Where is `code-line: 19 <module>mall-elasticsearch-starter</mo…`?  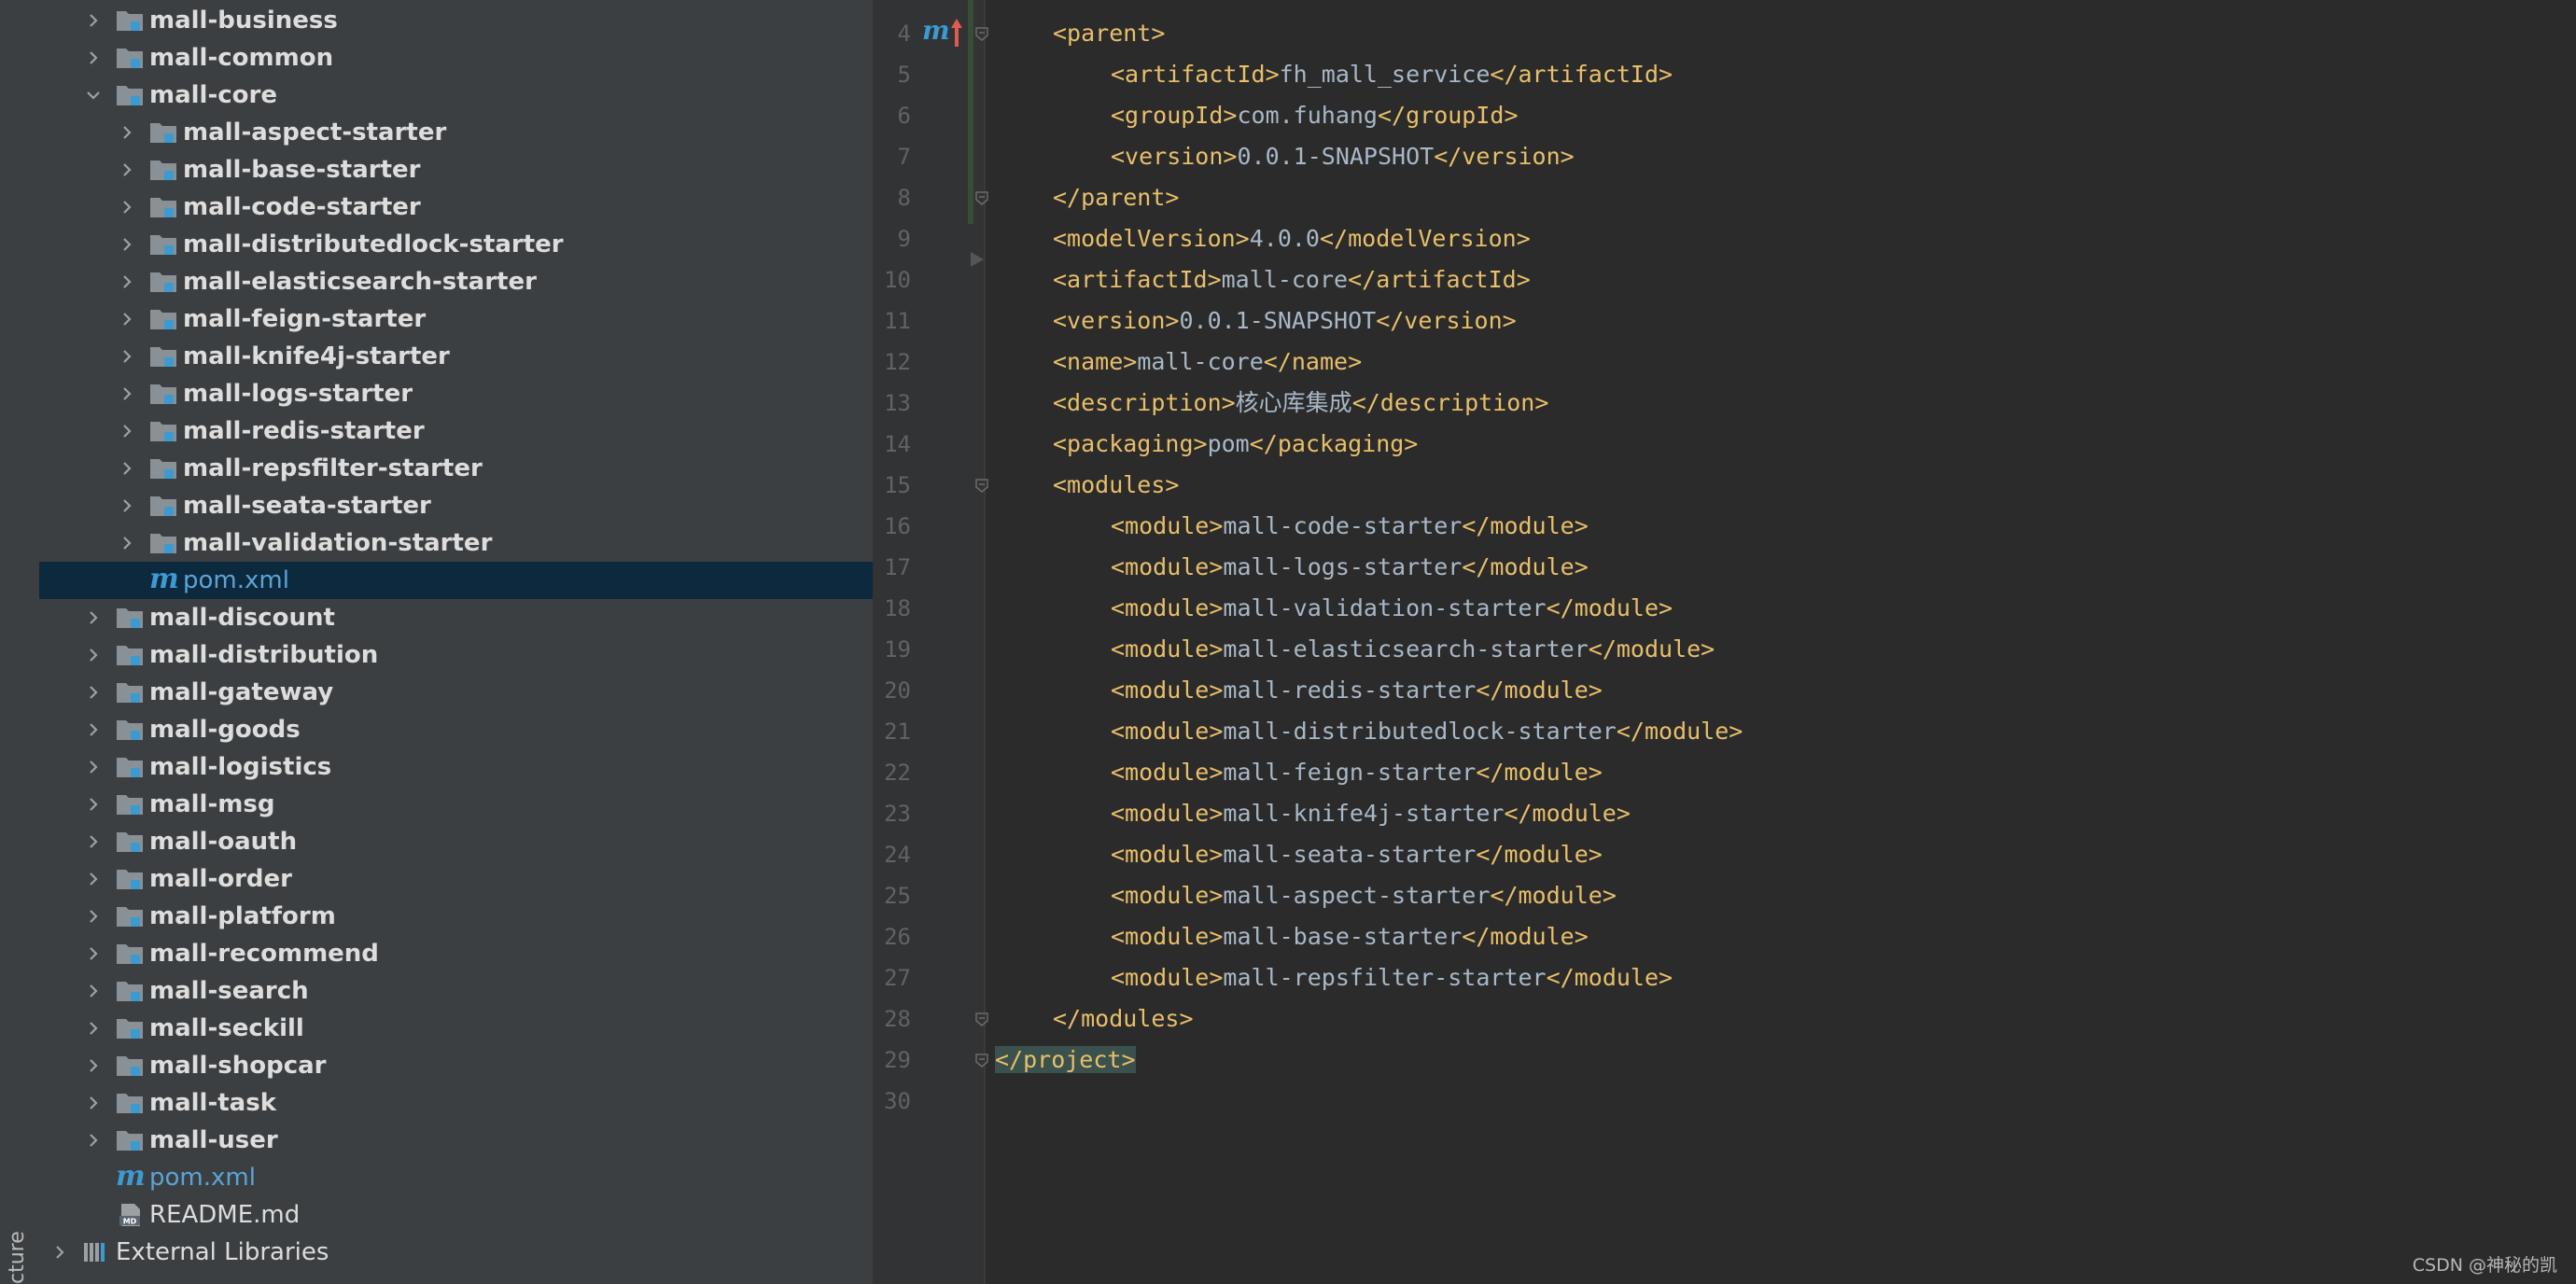 code-line: 19 <module>mall-elasticsearch-starter</mo… is located at coordinates (1725, 649).